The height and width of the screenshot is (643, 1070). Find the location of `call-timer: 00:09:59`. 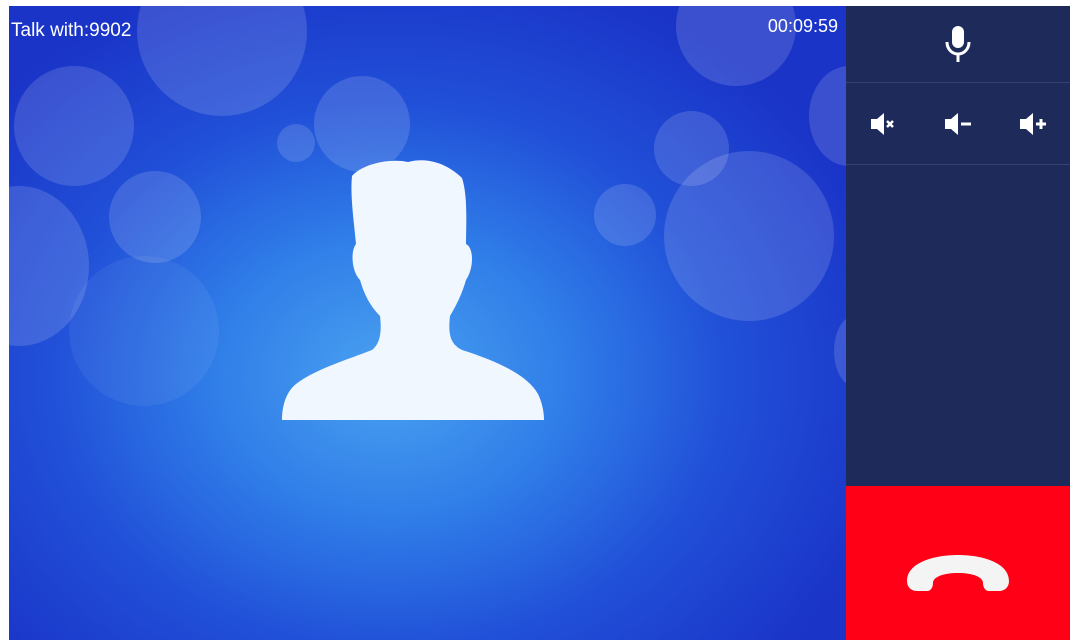

call-timer: 00:09:59 is located at coordinates (802, 26).